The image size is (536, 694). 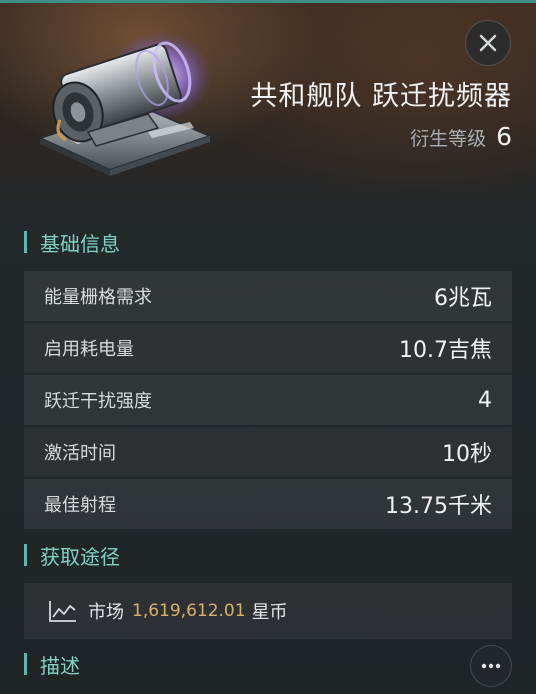 I want to click on section-basic-info-title: 基础信息, so click(x=72, y=242).